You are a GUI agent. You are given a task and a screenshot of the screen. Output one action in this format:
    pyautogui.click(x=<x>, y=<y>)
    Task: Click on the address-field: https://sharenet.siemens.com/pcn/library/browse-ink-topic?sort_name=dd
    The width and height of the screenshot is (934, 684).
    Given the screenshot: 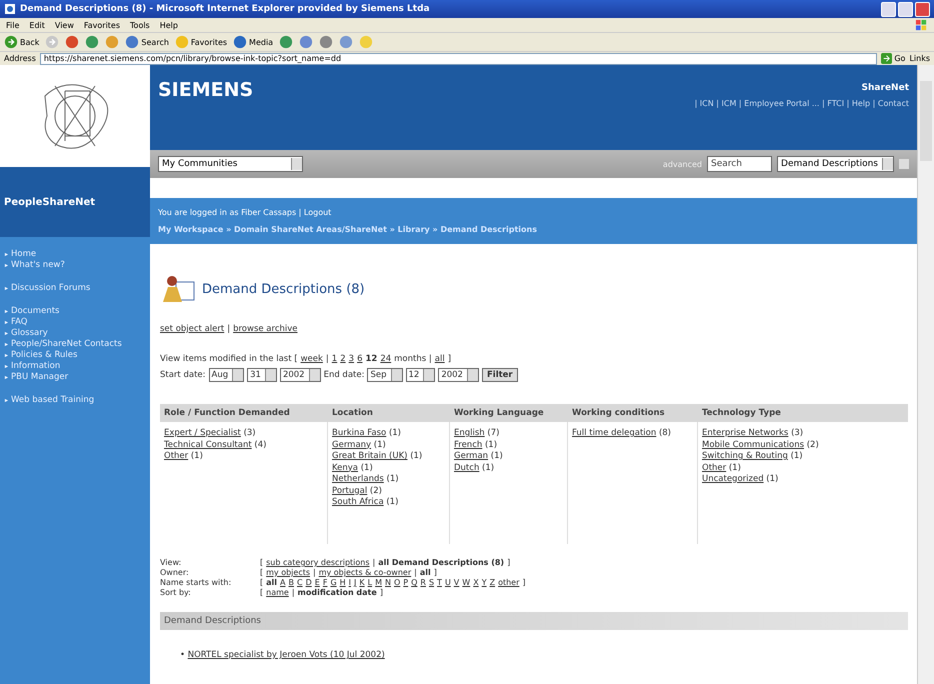 What is the action you would take?
    pyautogui.click(x=459, y=58)
    